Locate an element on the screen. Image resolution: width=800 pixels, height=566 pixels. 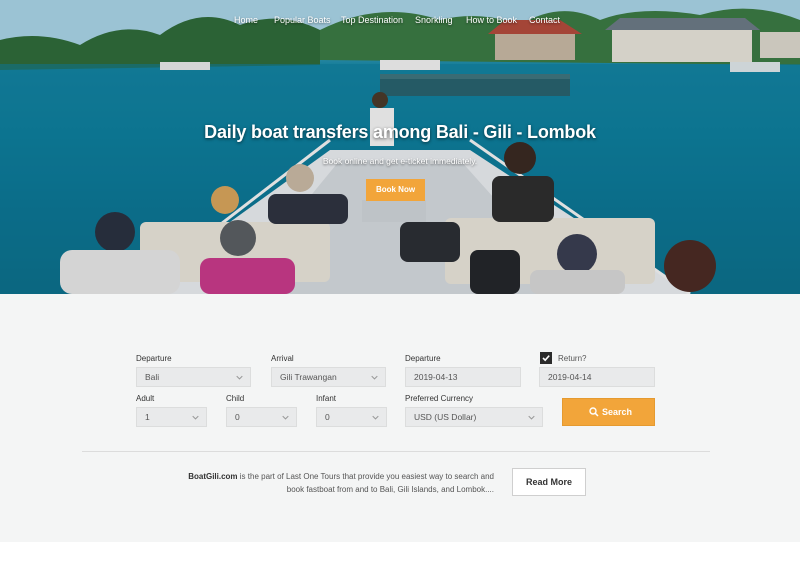
departure-value: Bali is located at coordinates (152, 377).